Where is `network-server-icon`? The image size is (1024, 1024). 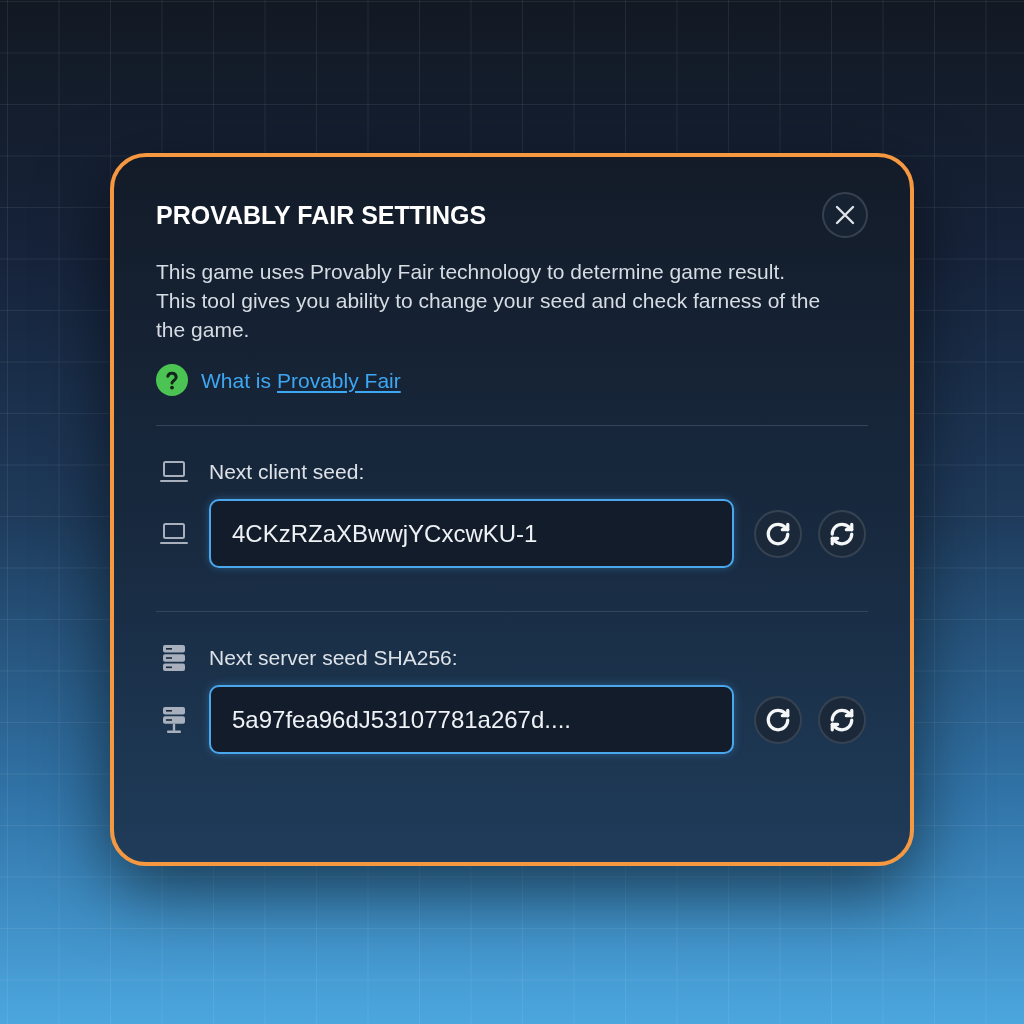 network-server-icon is located at coordinates (174, 719).